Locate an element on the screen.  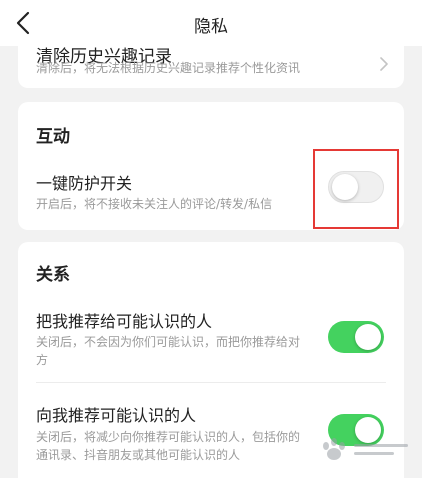
protect-switch-subtitle: 开启后，将不接收未关注人的评论/转发/私信 is located at coordinates (154, 204).